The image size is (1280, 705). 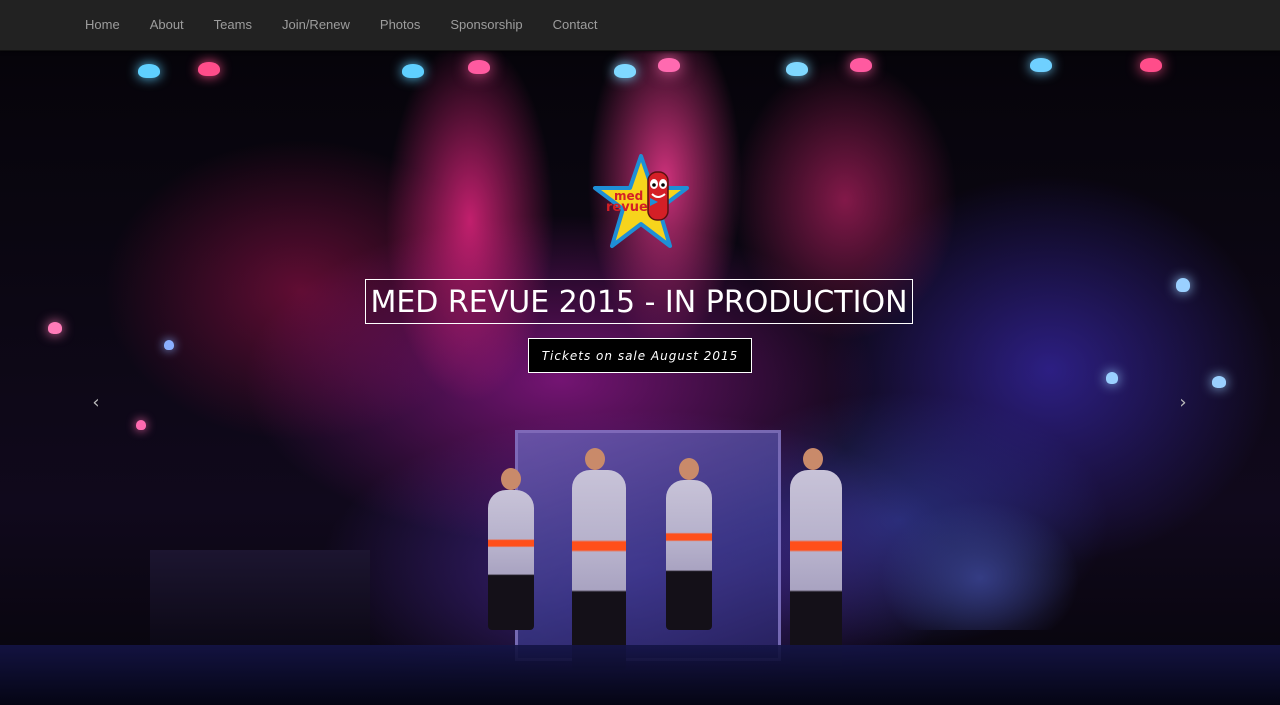 I want to click on nav-item-contact: Contact, so click(x=575, y=25).